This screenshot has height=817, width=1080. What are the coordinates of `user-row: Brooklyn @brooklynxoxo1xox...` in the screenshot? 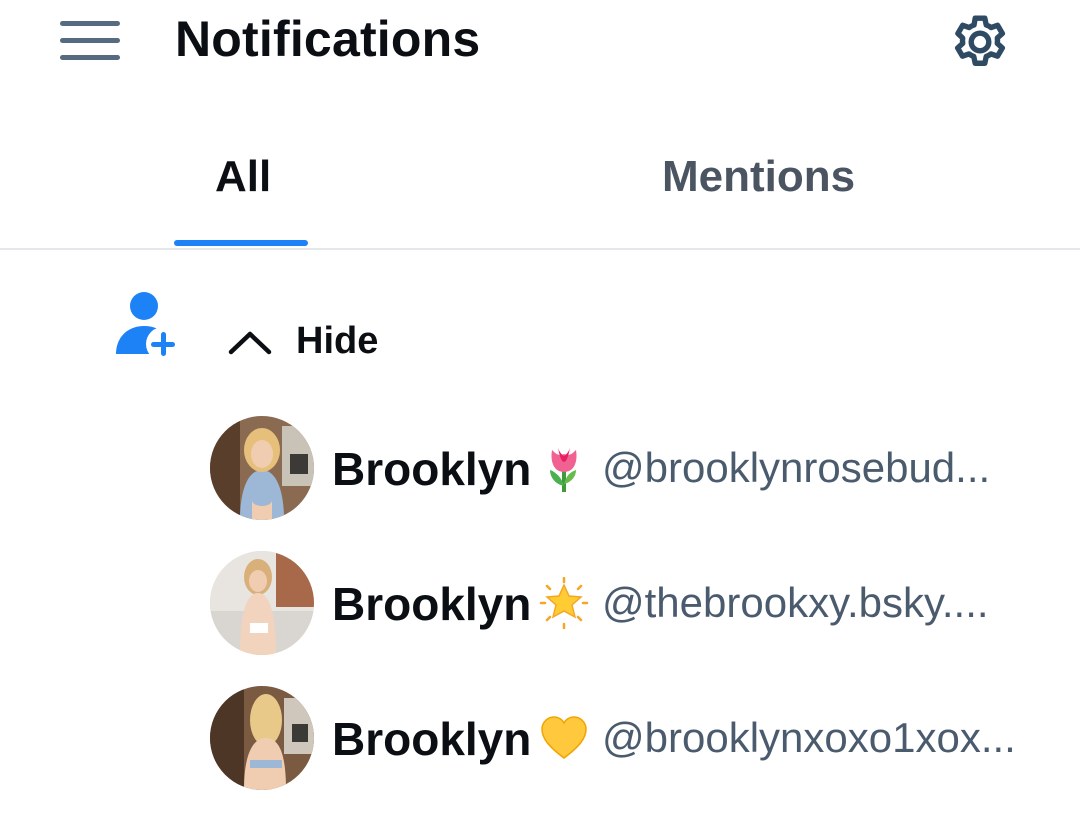 It's located at (630, 739).